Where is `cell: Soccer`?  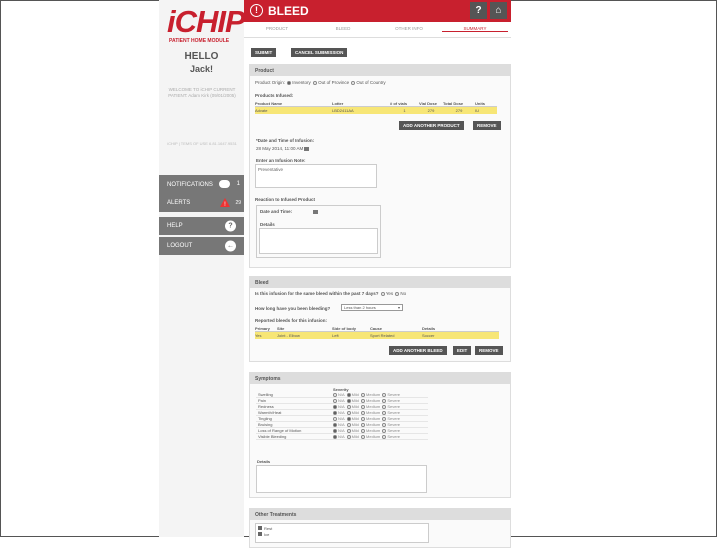
cell: Soccer is located at coordinates (428, 335).